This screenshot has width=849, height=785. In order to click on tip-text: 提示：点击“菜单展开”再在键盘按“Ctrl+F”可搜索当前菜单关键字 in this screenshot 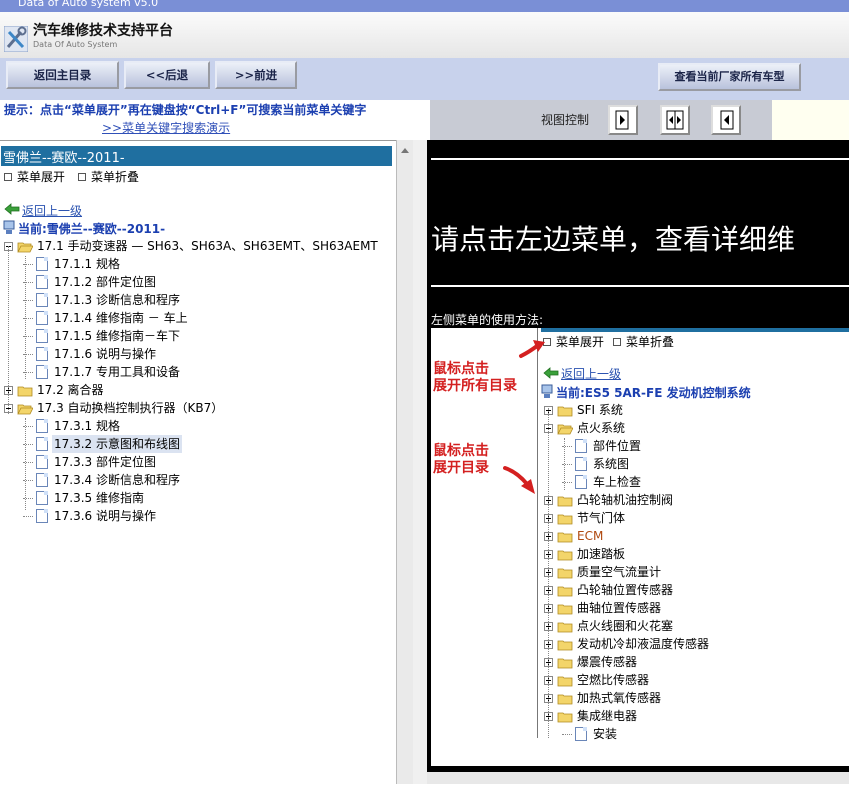, I will do `click(185, 110)`.